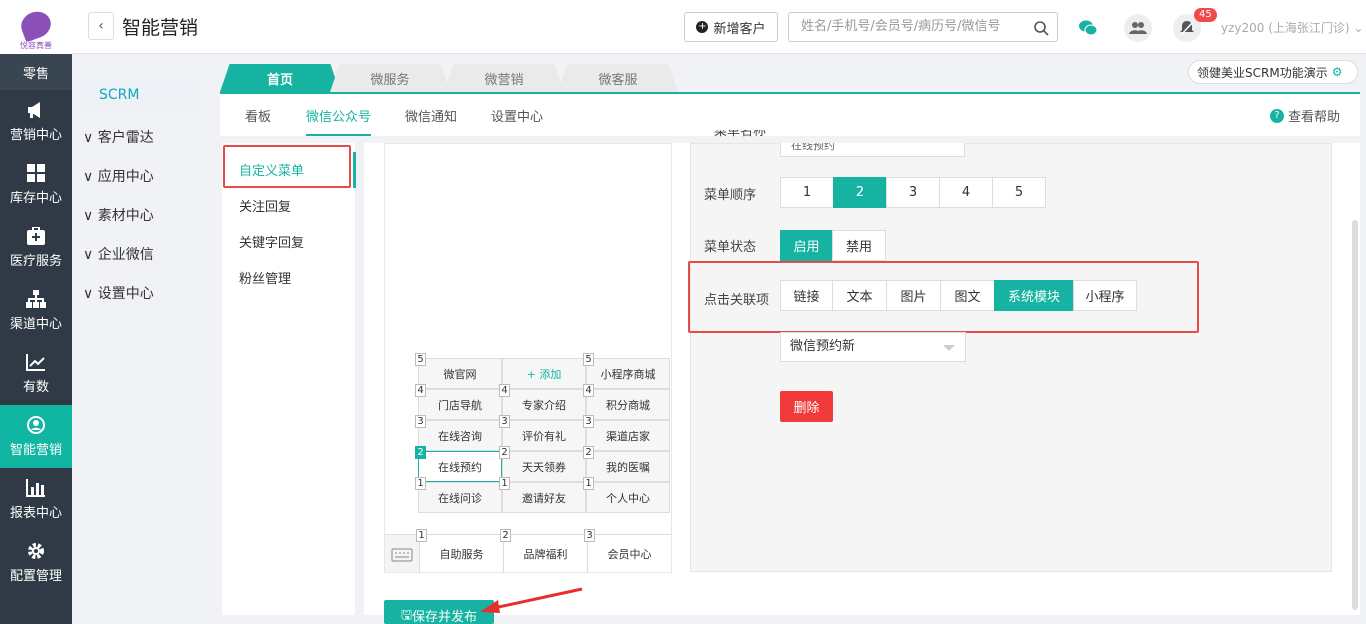  I want to click on scrm-demo-button: 领健美业SCRM功能演示 ⚙, so click(1273, 72).